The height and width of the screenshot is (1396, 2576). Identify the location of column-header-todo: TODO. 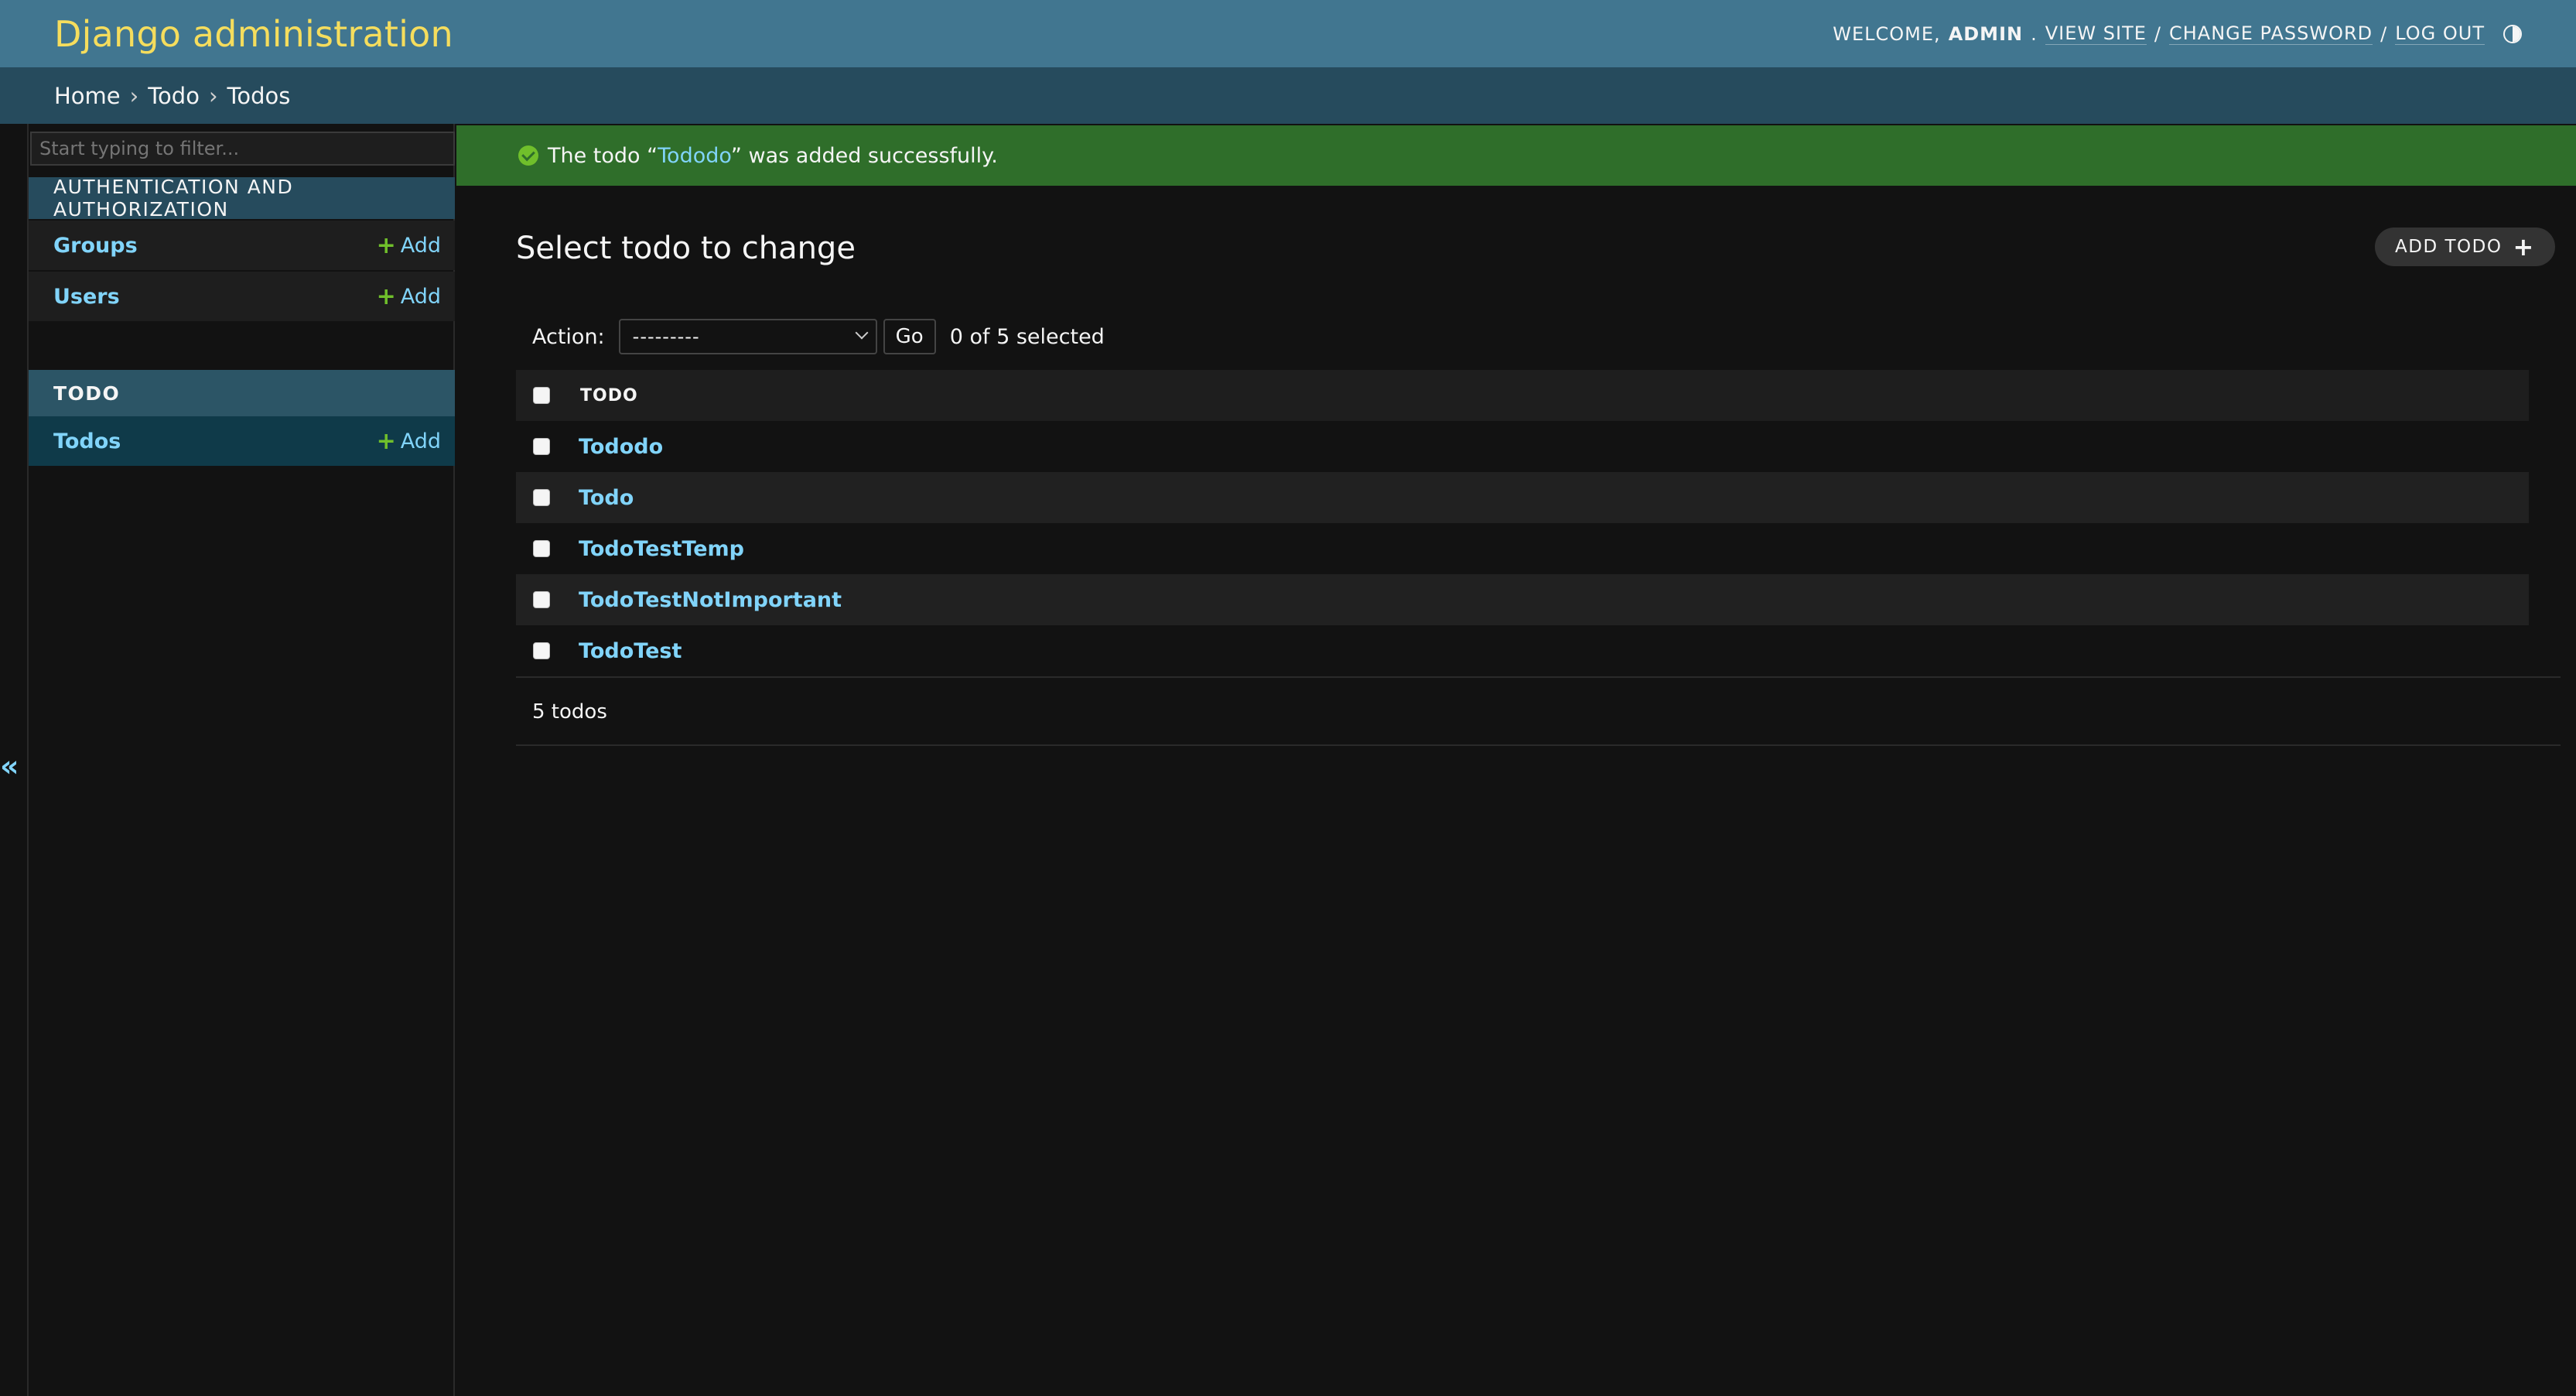
(609, 395).